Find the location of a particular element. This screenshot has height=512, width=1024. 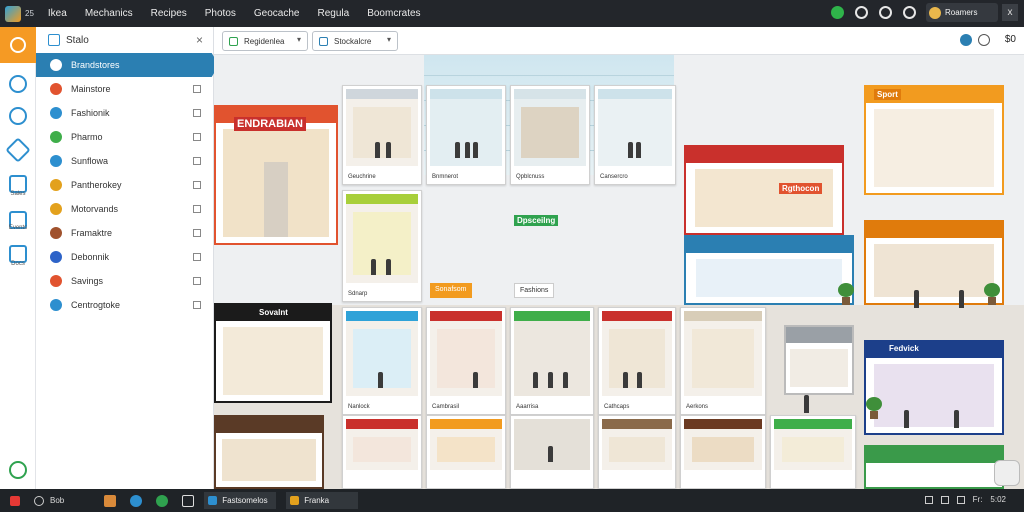

storefront-bottom-left is located at coordinates (269, 452).